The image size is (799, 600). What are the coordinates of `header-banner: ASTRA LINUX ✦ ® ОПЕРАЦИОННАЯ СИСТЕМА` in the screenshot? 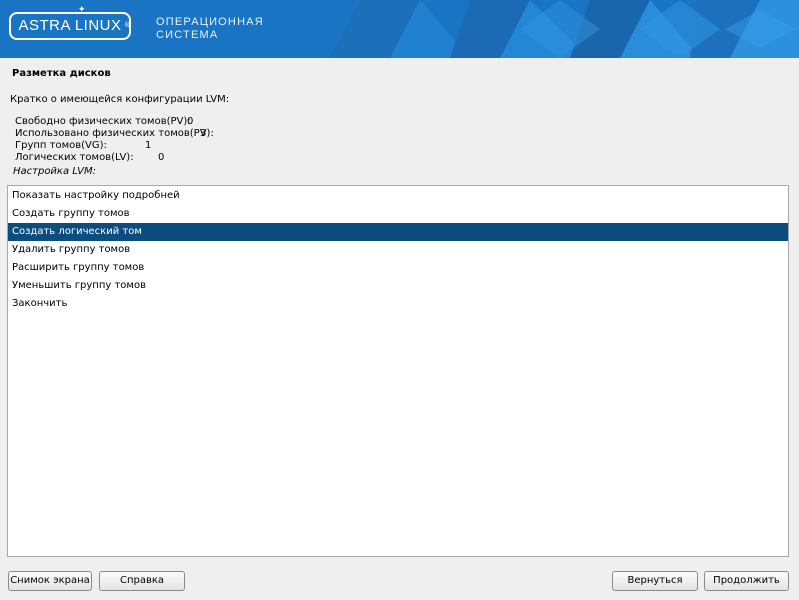 It's located at (399, 29).